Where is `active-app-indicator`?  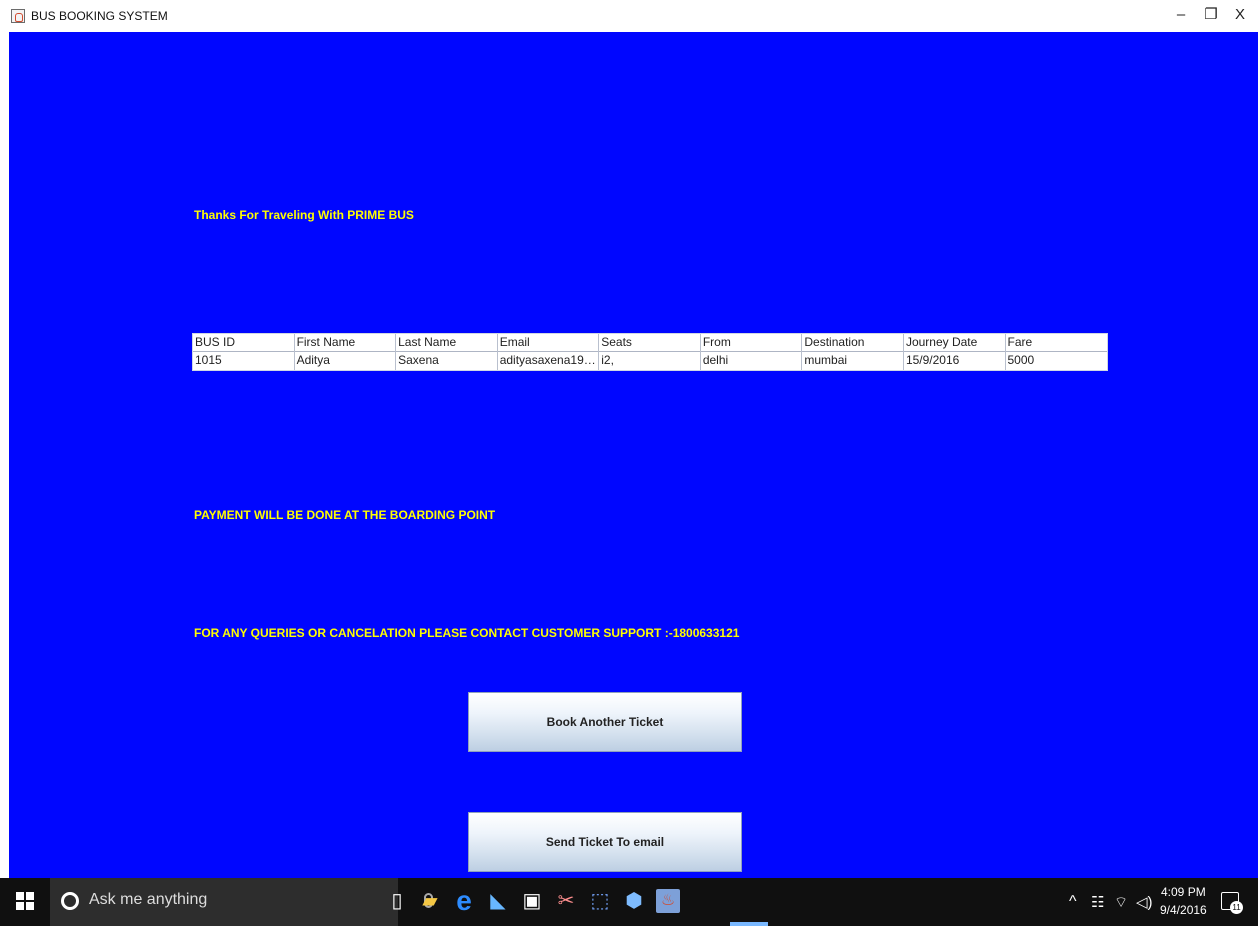 active-app-indicator is located at coordinates (749, 924).